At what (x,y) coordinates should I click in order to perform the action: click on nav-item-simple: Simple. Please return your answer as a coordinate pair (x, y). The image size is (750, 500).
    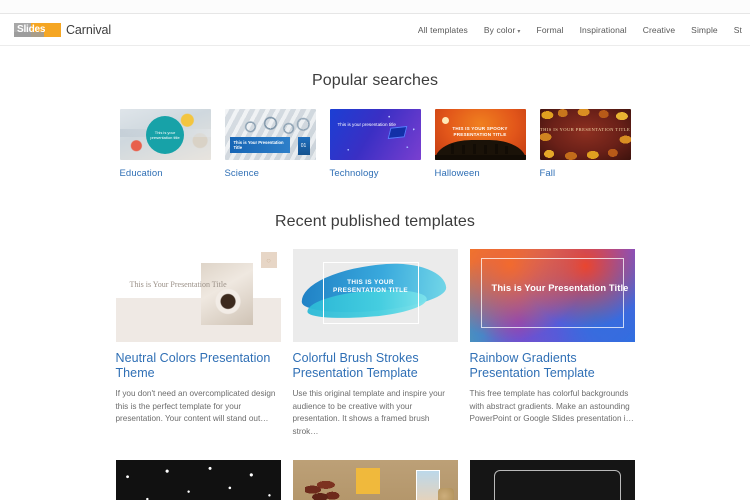
    Looking at the image, I should click on (704, 30).